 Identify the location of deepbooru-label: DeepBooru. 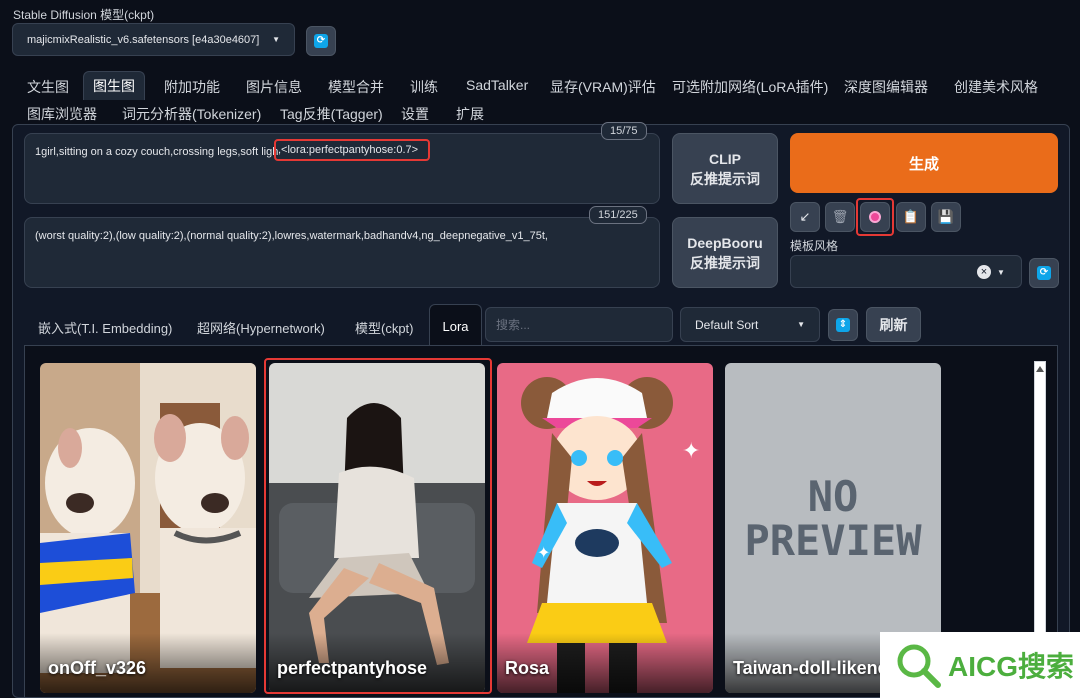
(725, 242).